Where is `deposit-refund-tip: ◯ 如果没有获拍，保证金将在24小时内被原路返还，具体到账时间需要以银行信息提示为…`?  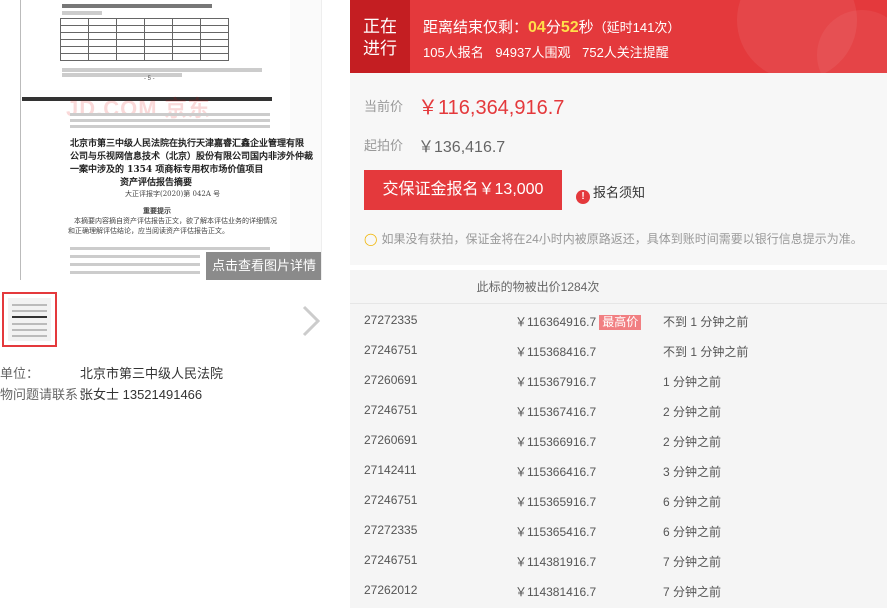
deposit-refund-tip: ◯ 如果没有获拍，保证金将在24小时内被原路返还，具体到账时间需要以银行信息提示为… is located at coordinates (613, 238).